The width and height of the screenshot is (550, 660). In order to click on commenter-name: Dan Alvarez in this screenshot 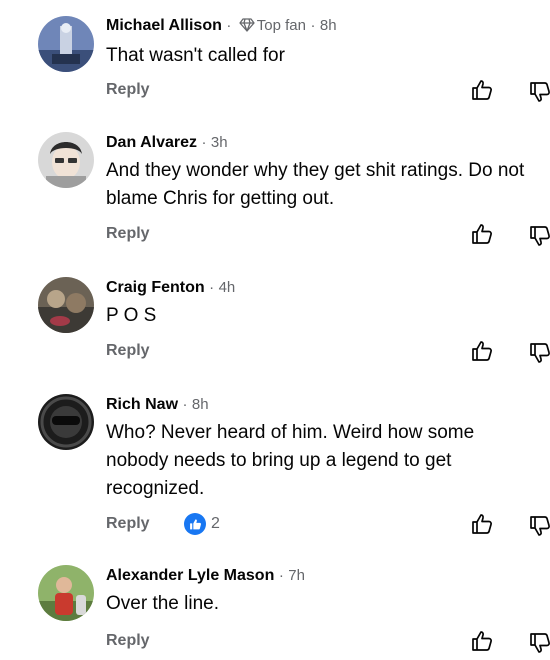, I will do `click(151, 142)`.